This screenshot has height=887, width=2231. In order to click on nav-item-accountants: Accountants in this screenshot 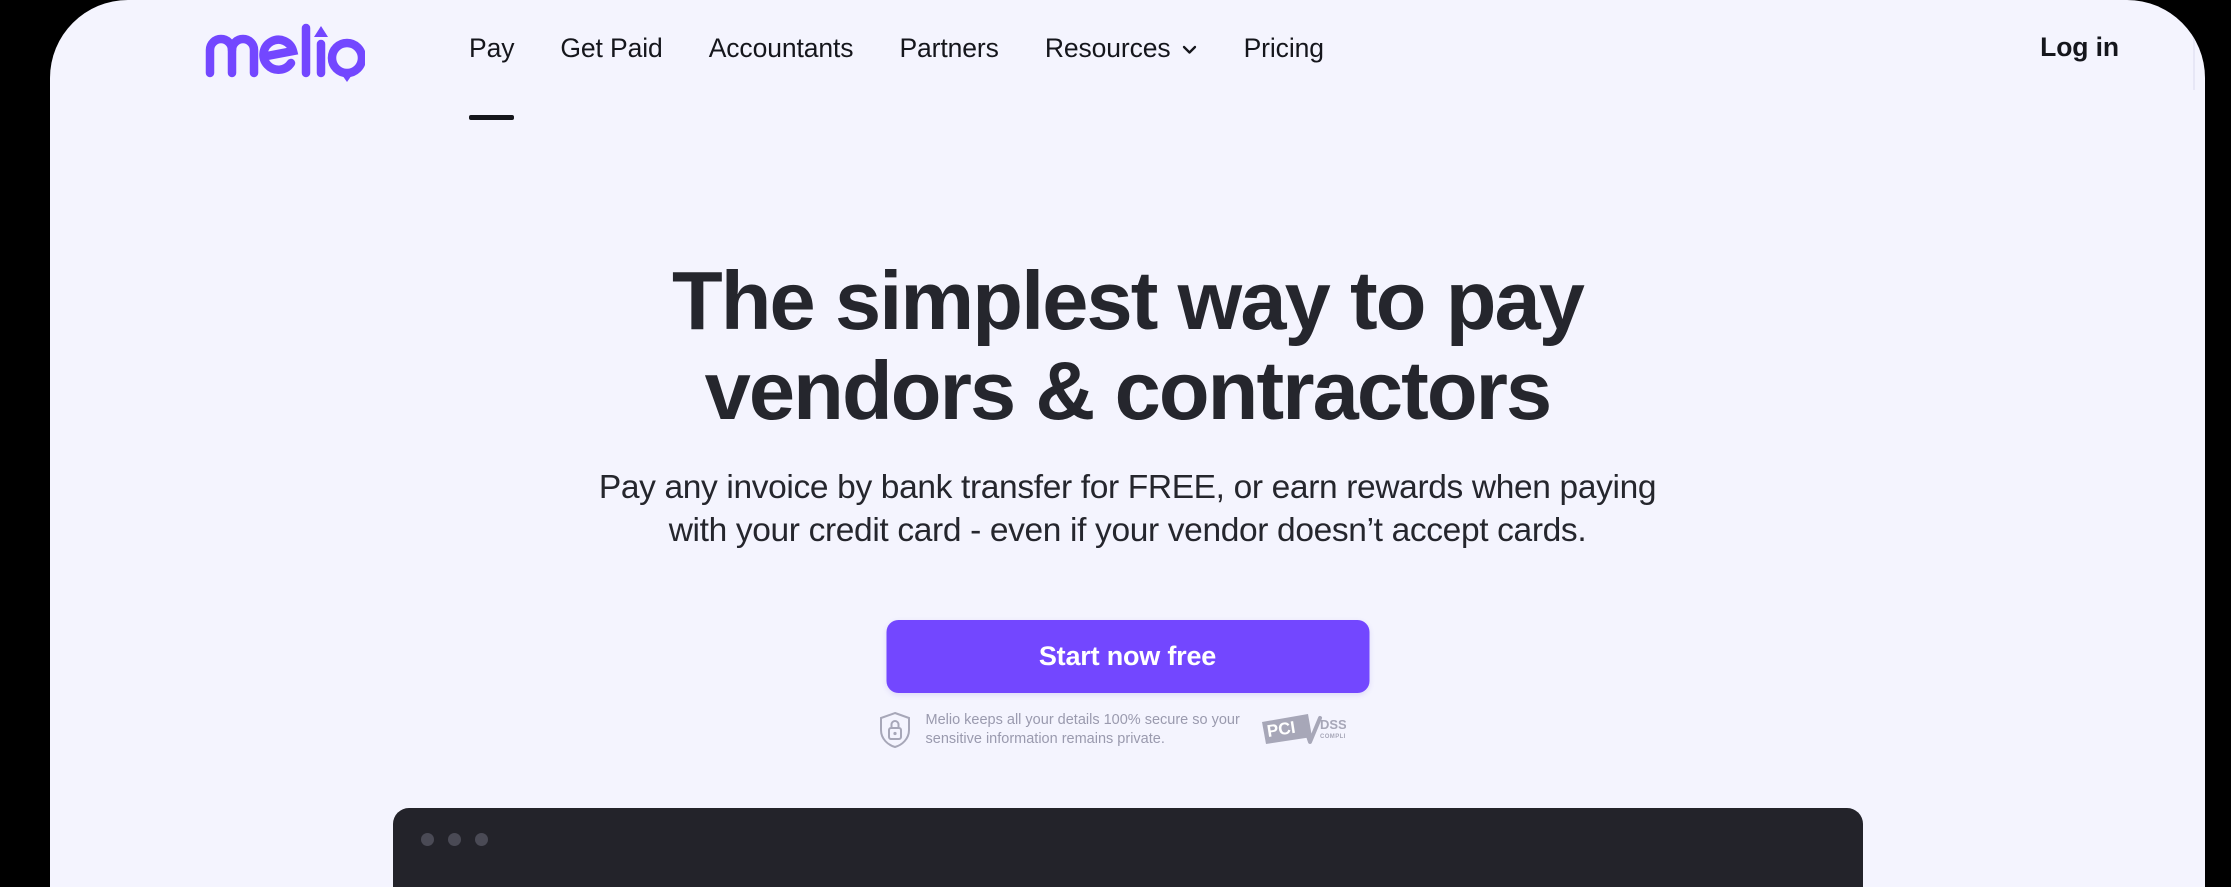, I will do `click(781, 48)`.